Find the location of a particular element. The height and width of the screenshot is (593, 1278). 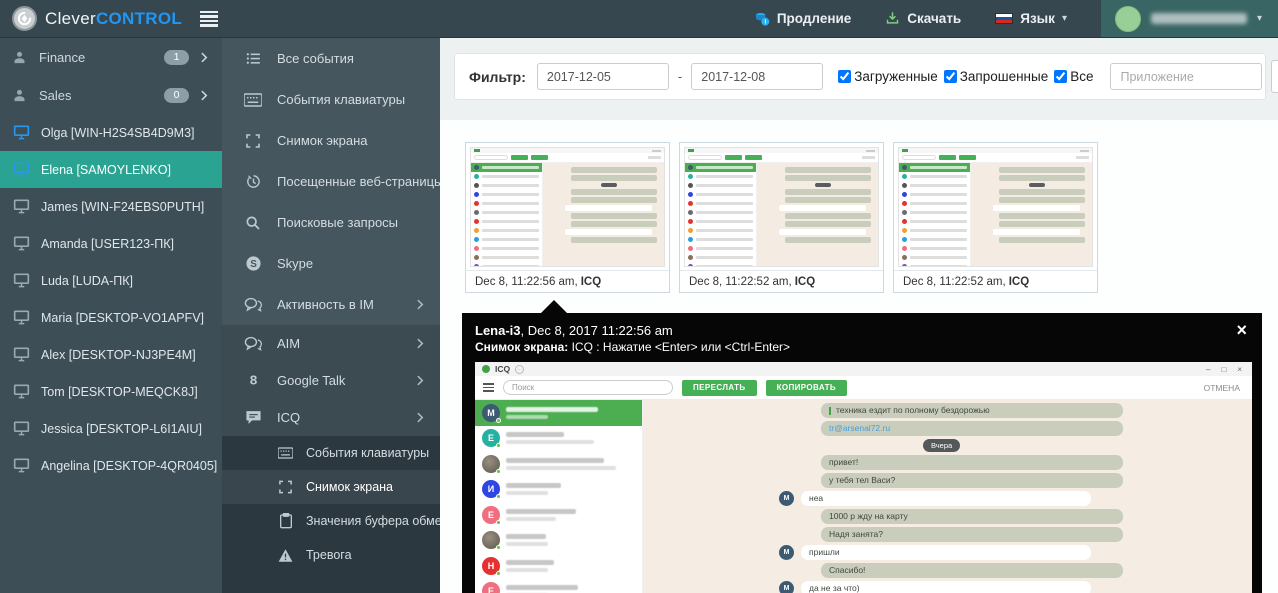

menu-item-label: События клавиатуры is located at coordinates (341, 99).